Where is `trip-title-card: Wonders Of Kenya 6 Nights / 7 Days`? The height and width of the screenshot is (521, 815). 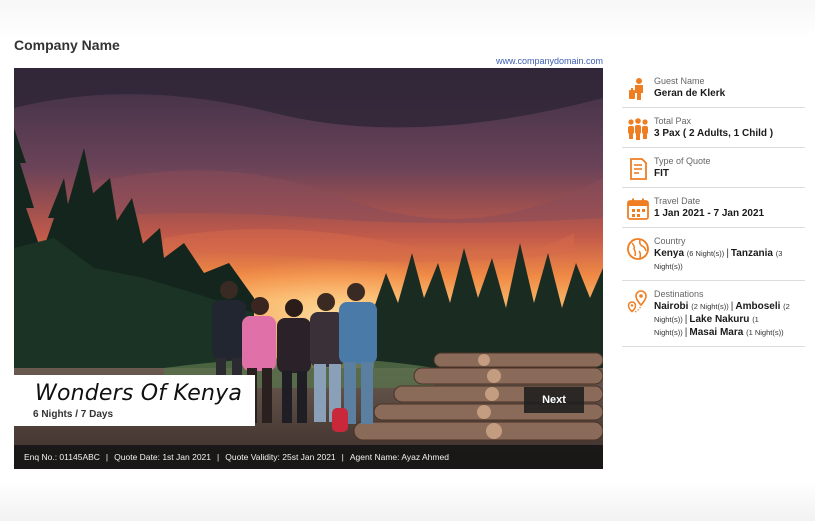 trip-title-card: Wonders Of Kenya 6 Nights / 7 Days is located at coordinates (134, 400).